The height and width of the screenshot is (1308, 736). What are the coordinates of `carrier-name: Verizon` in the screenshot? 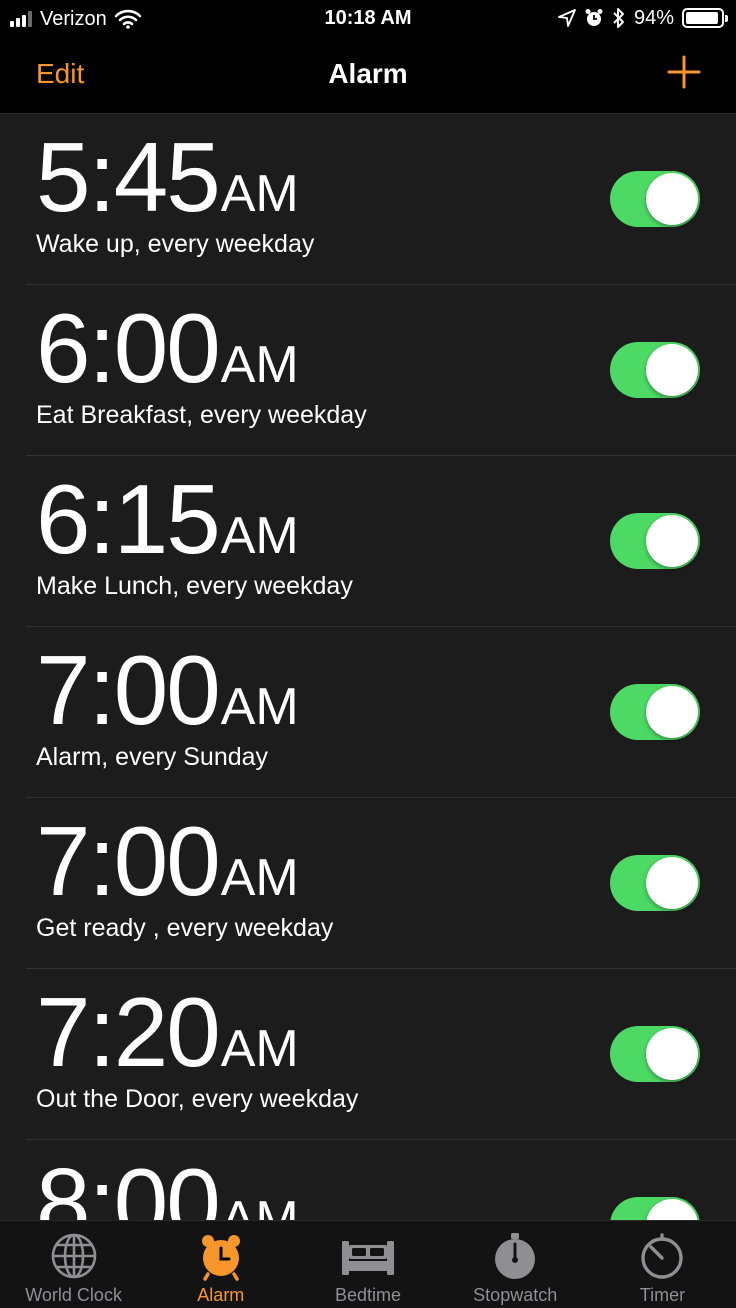 It's located at (73, 18).